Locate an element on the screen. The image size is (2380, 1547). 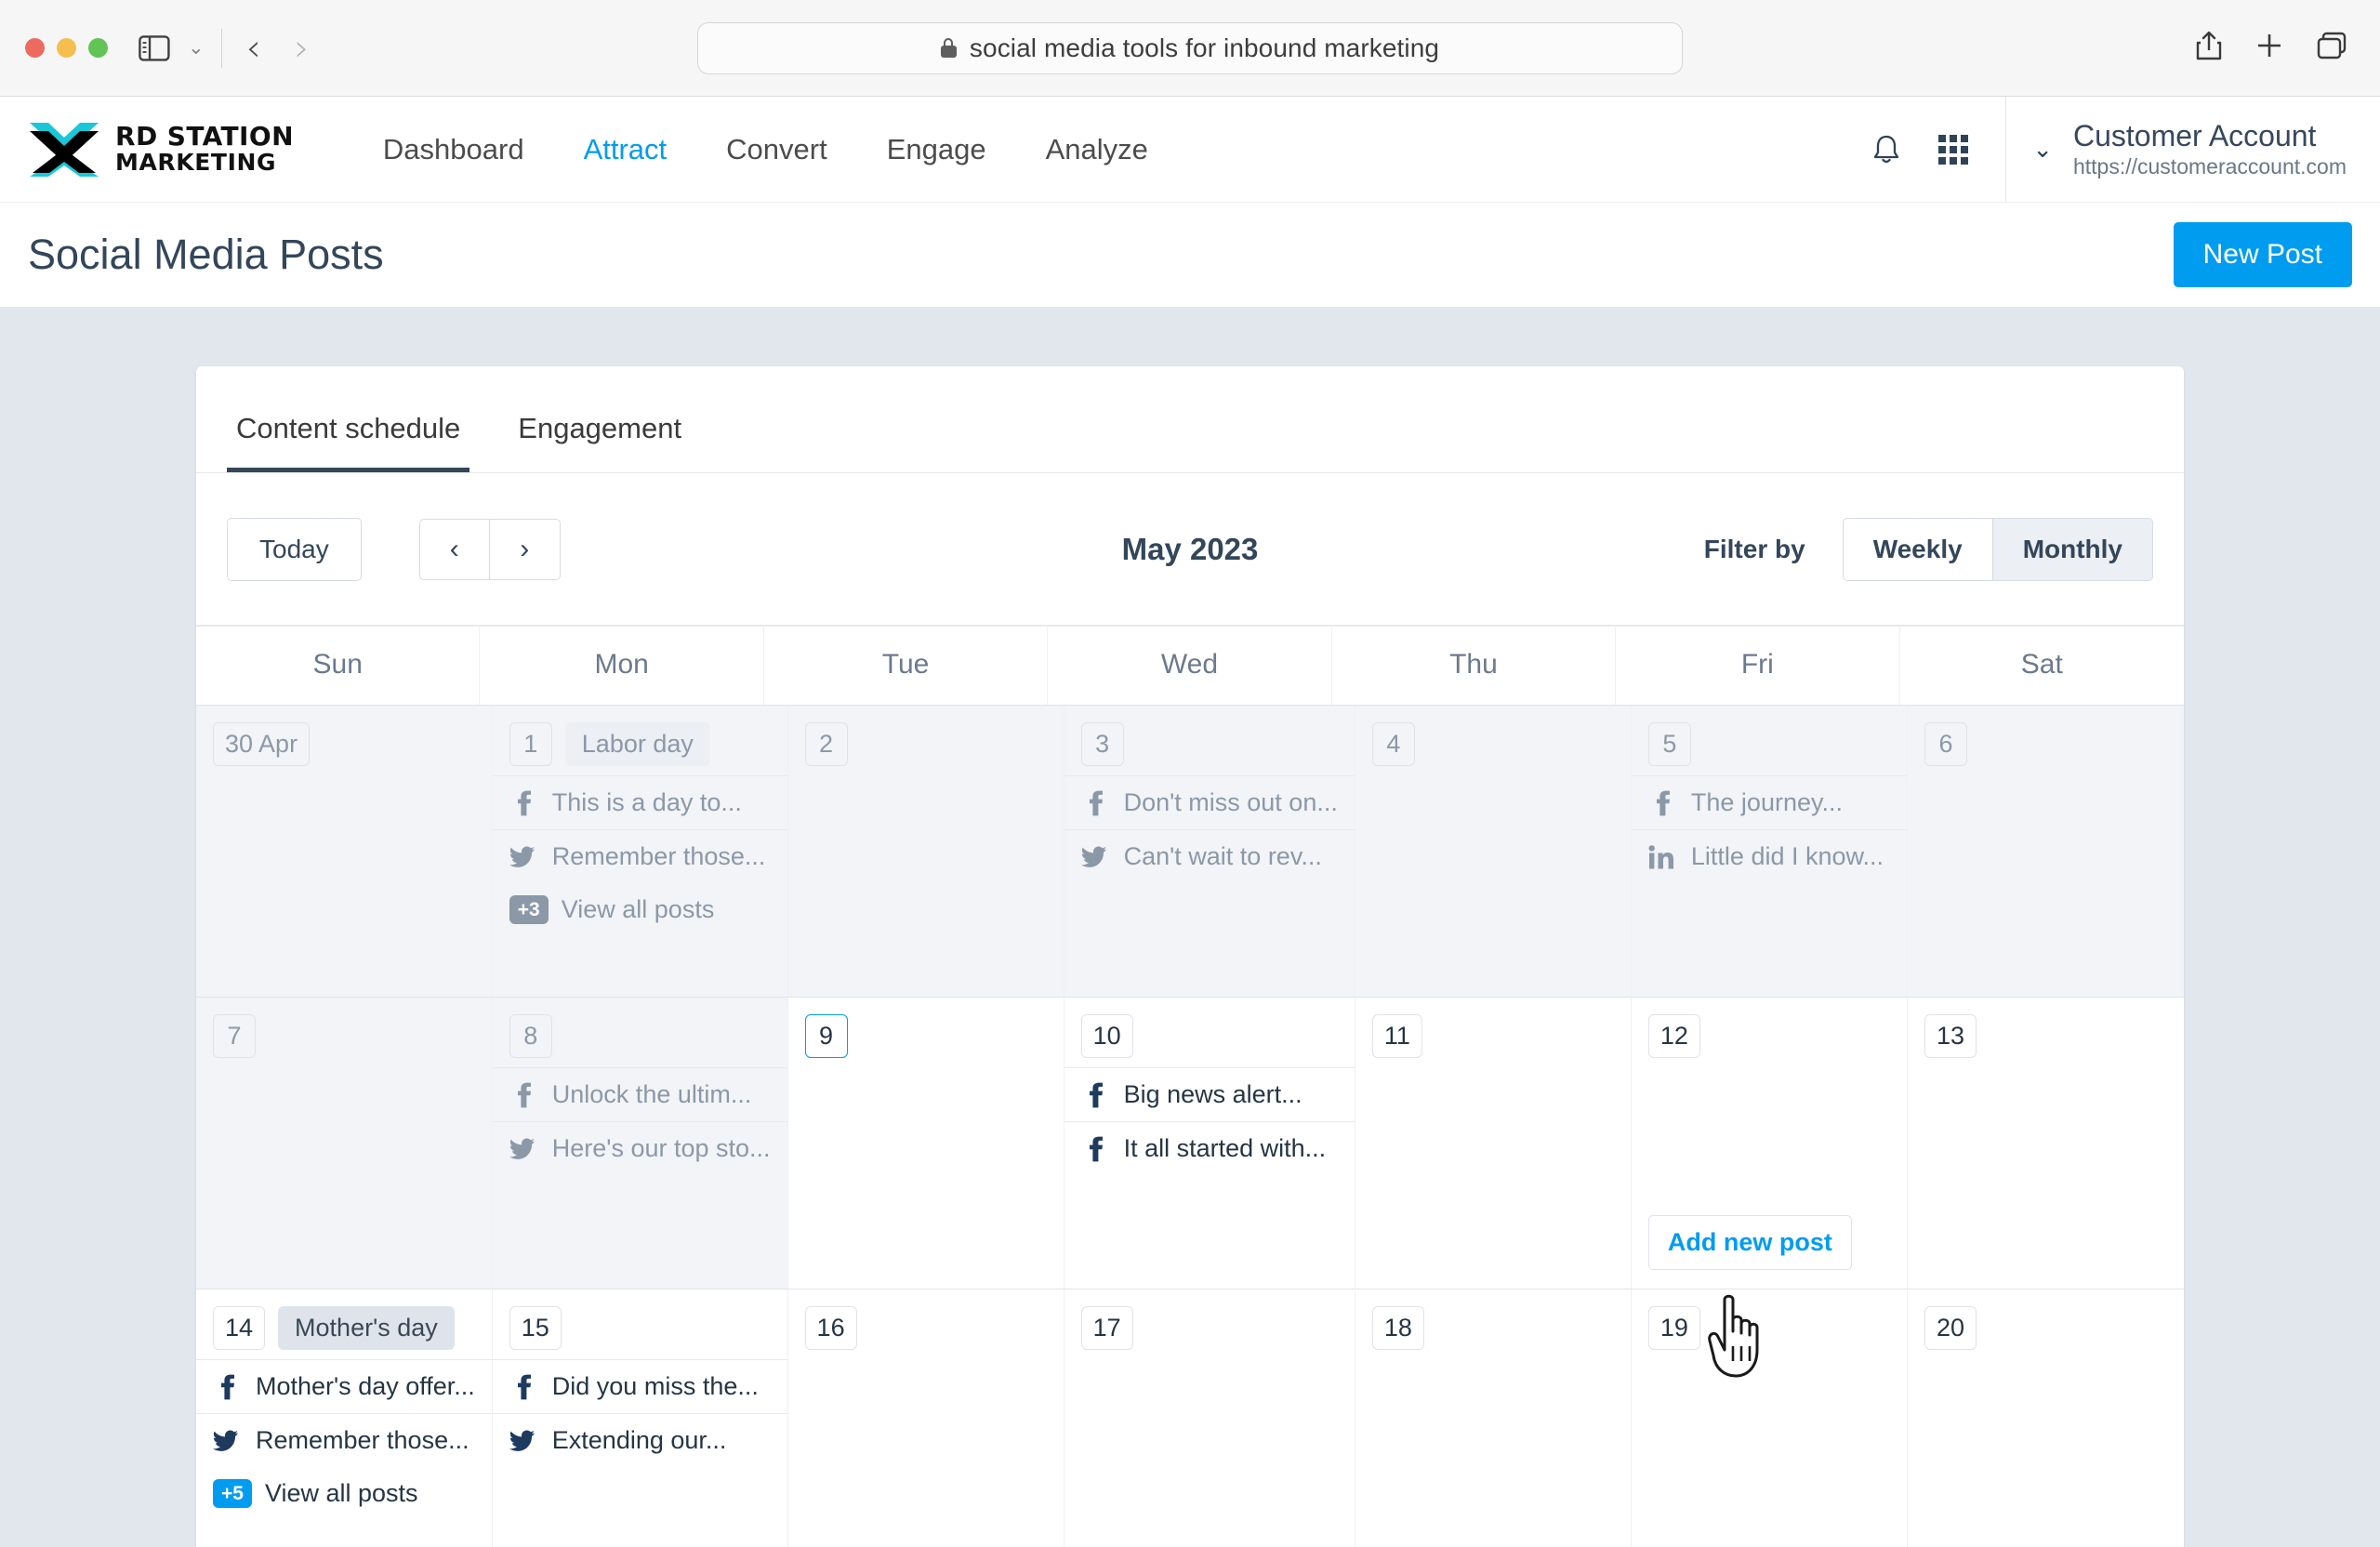
sidebar-chevron-down-icon: ⌄ is located at coordinates (196, 48).